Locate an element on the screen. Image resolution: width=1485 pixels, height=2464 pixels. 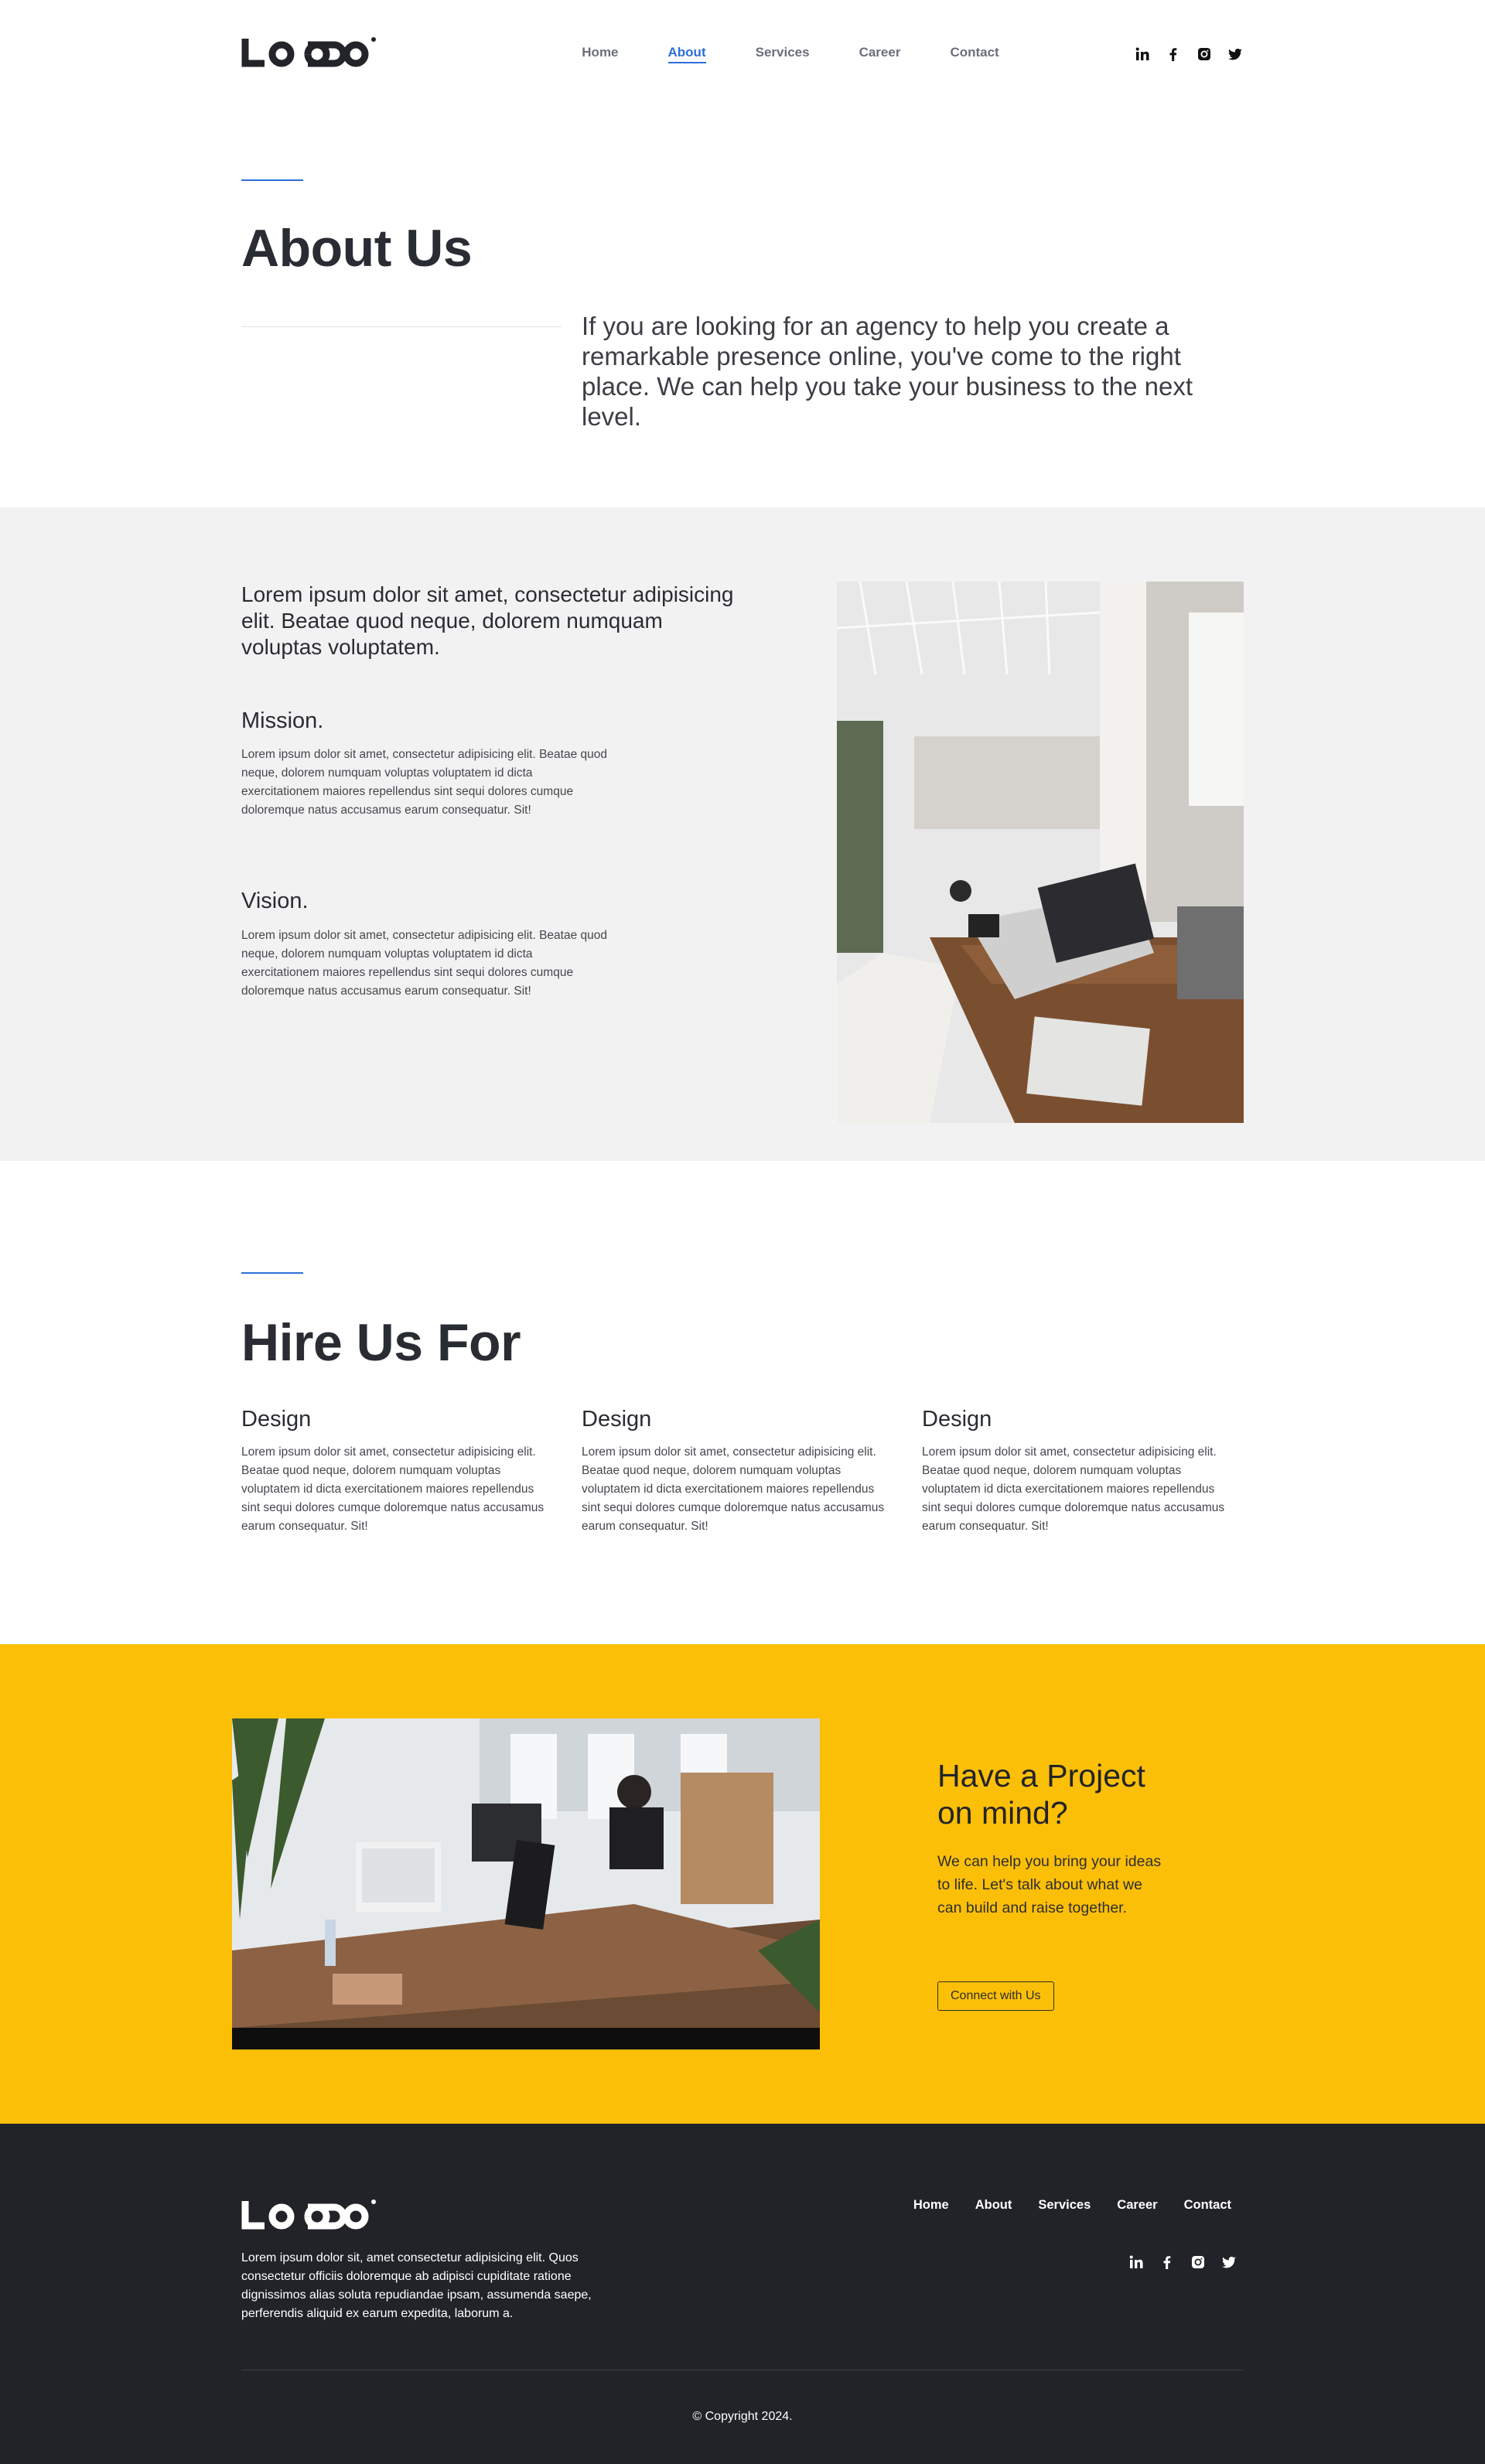
copyright: © Copyright 2024. is located at coordinates (743, 2416).